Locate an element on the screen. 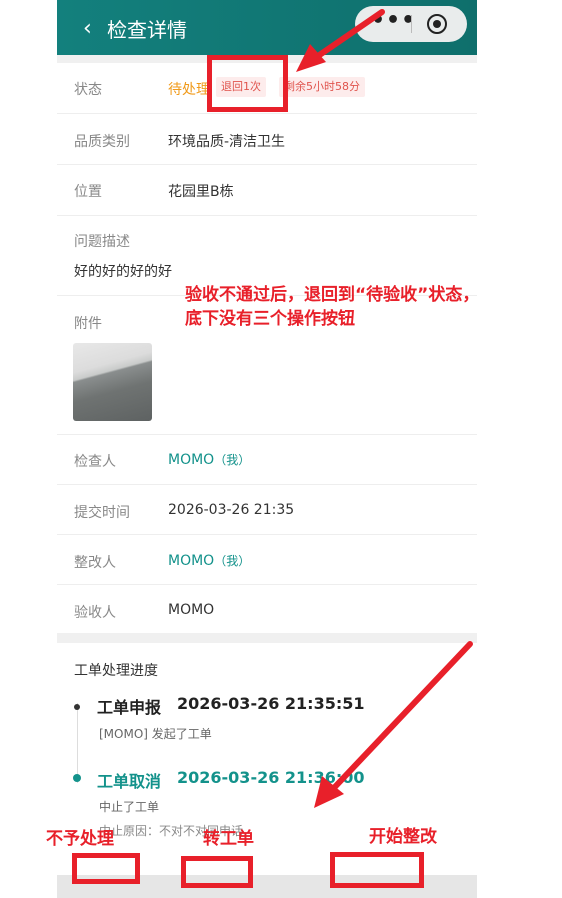  arrow-top-head is located at coordinates (311, 58).